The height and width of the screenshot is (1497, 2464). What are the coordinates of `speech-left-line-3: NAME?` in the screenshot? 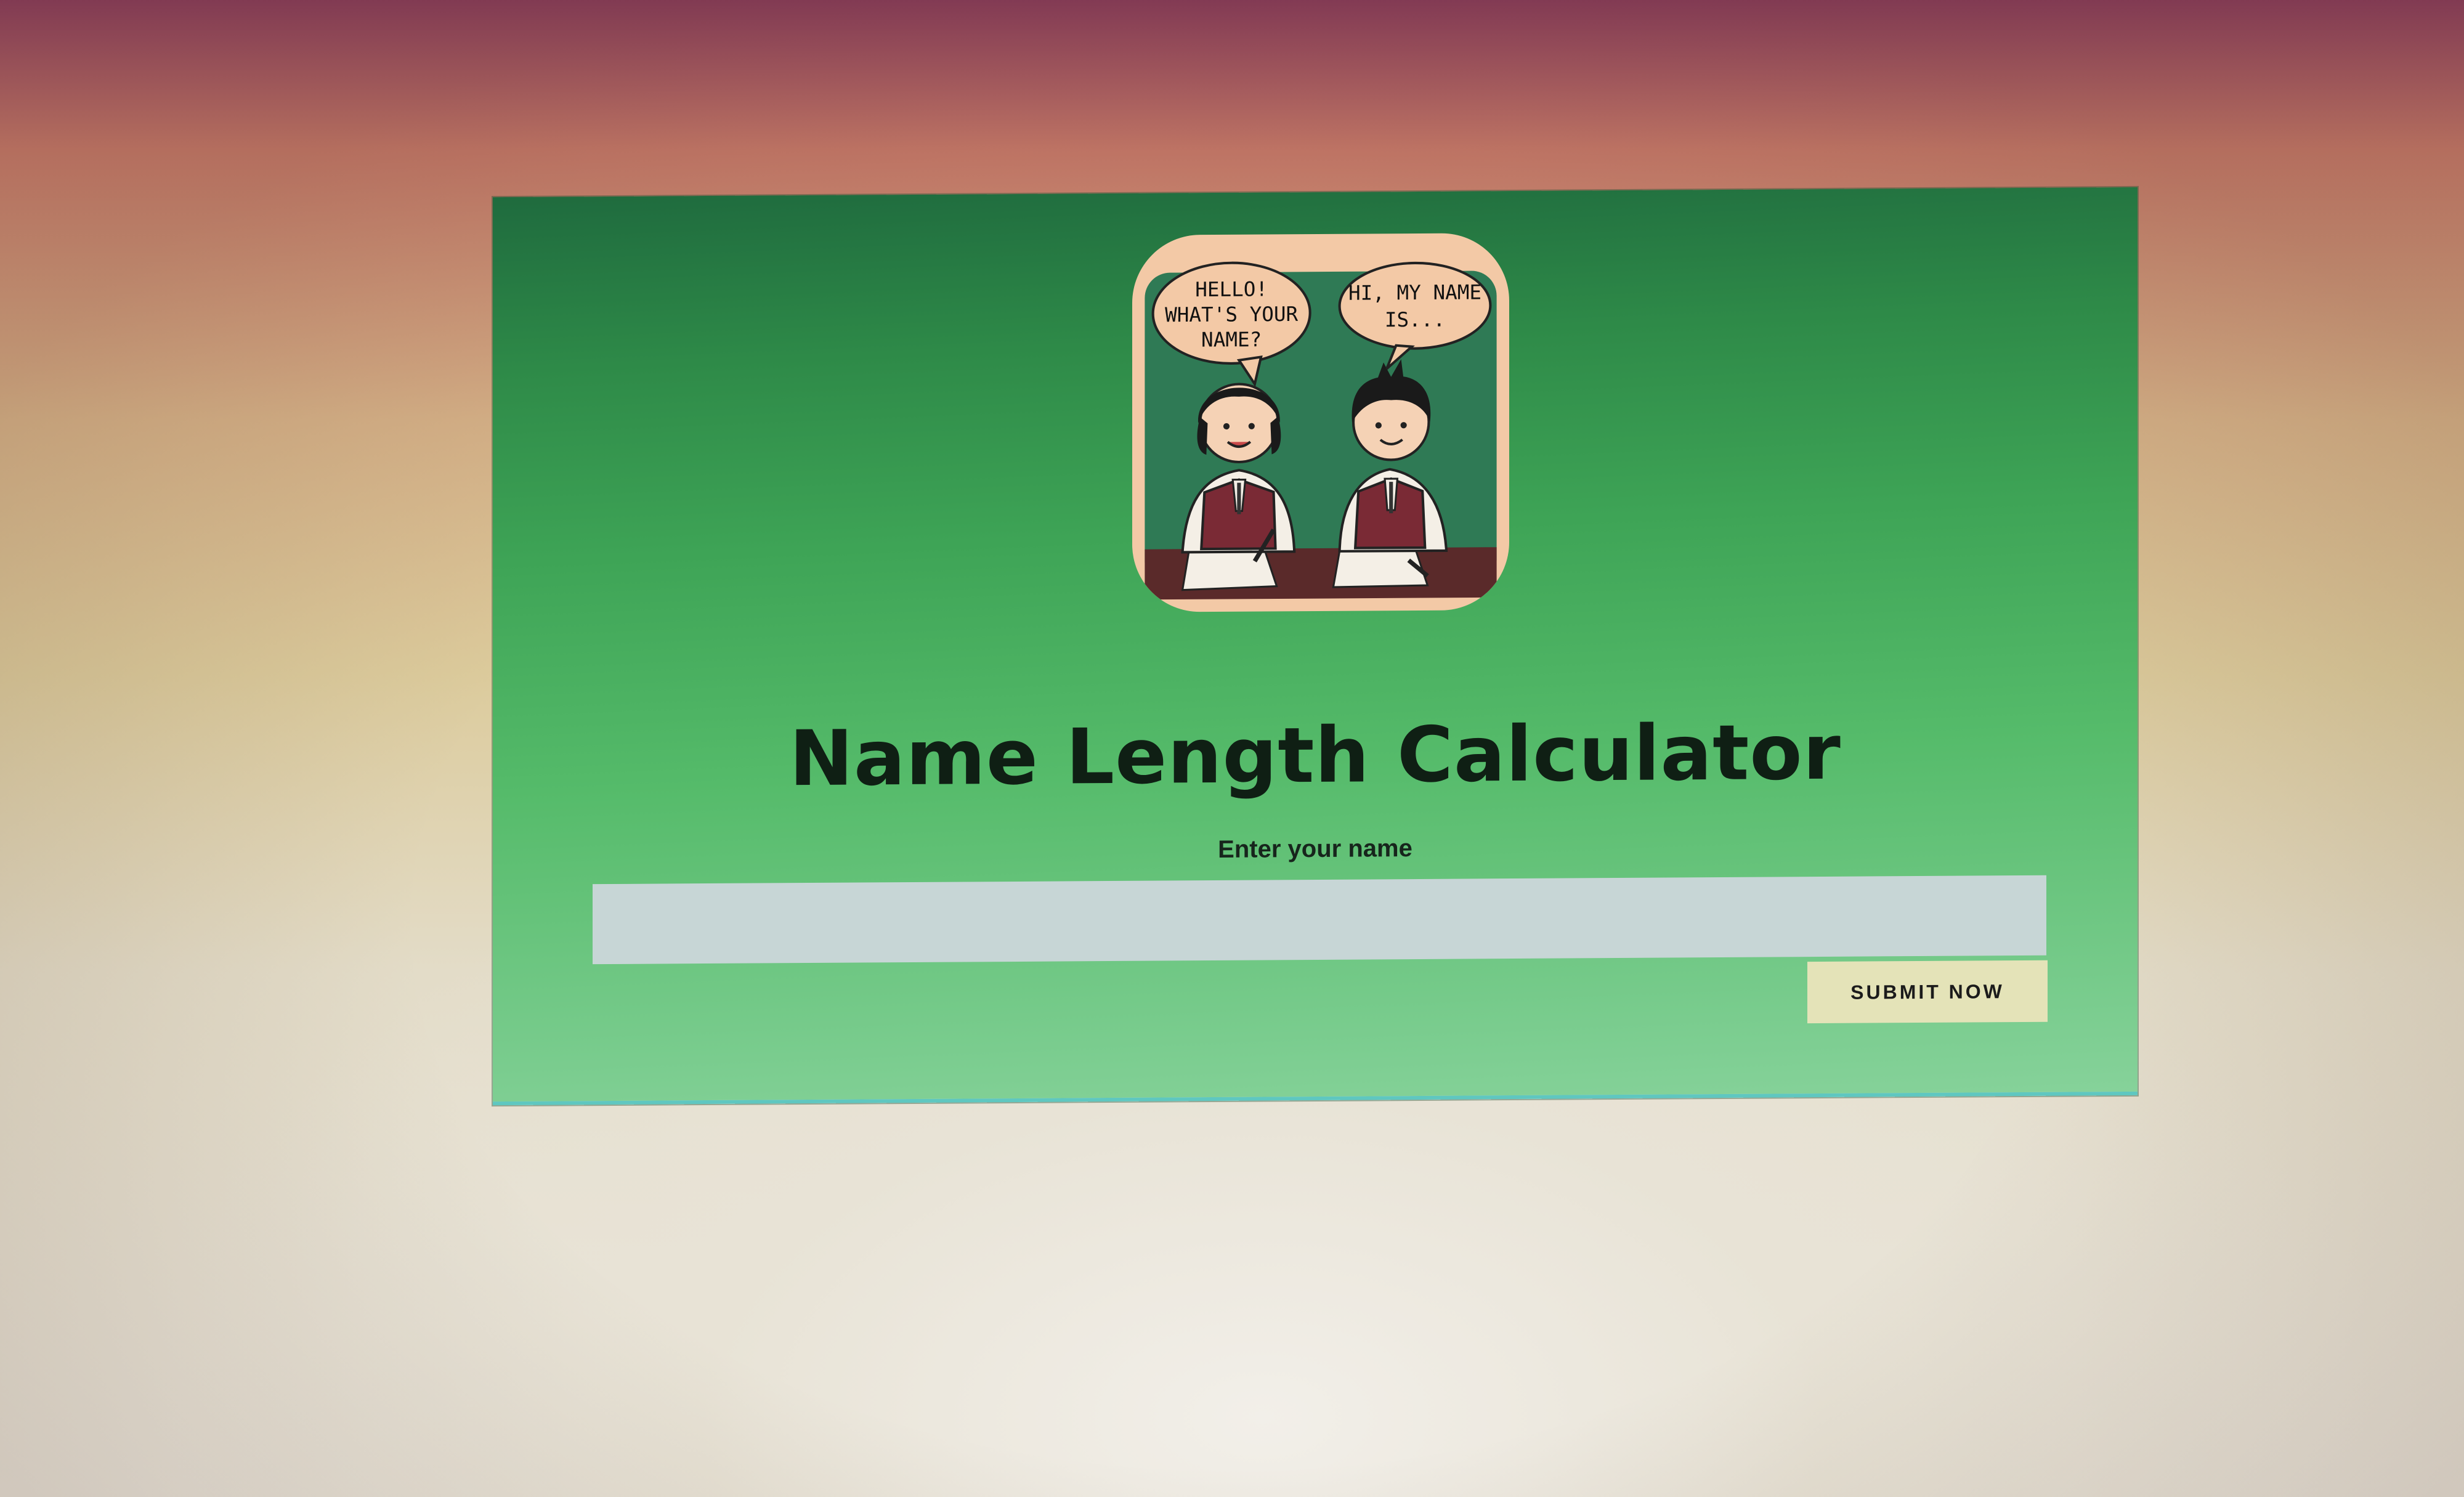 It's located at (1231, 340).